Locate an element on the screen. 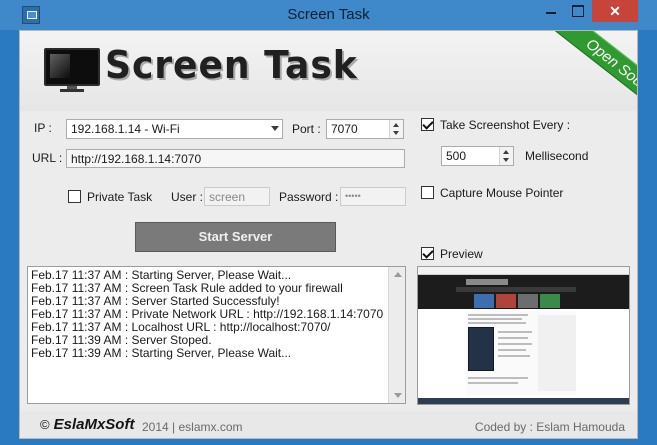 The image size is (657, 445). footer-credit: Coded by : Eslam Hamouda is located at coordinates (549, 427).